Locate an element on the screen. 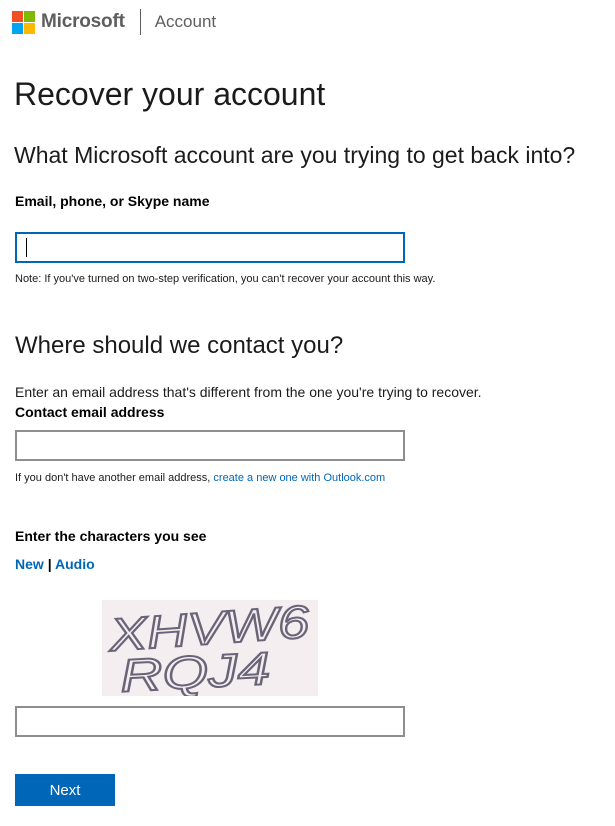 The image size is (615, 826). logo-red-square is located at coordinates (17, 16).